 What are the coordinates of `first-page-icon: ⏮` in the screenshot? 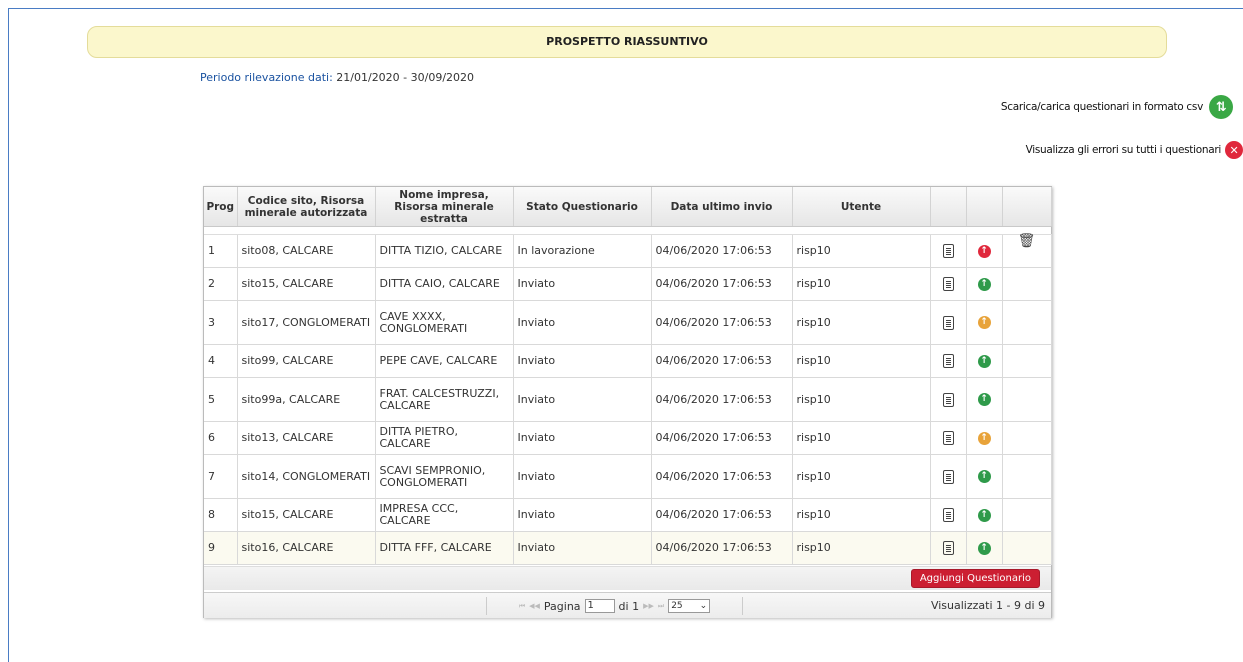 It's located at (522, 606).